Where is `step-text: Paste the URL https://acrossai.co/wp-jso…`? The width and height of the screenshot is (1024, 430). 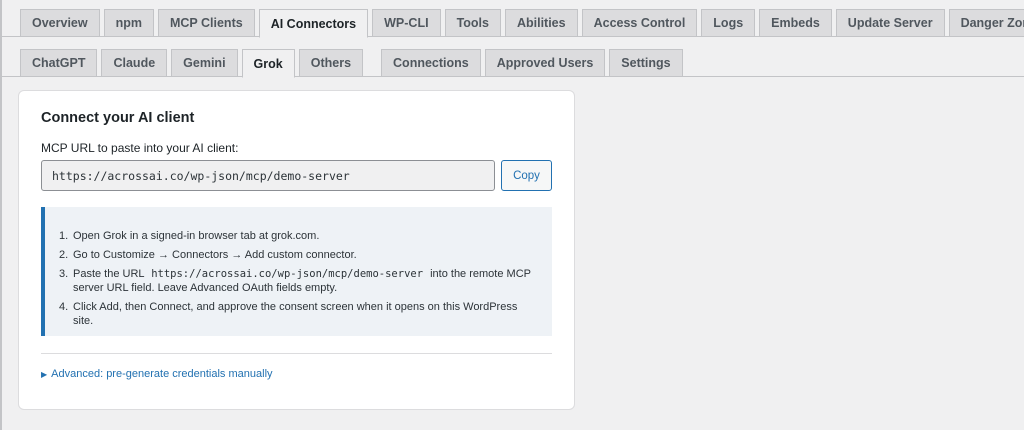 step-text: Paste the URL https://acrossai.co/wp-jso… is located at coordinates (303, 281).